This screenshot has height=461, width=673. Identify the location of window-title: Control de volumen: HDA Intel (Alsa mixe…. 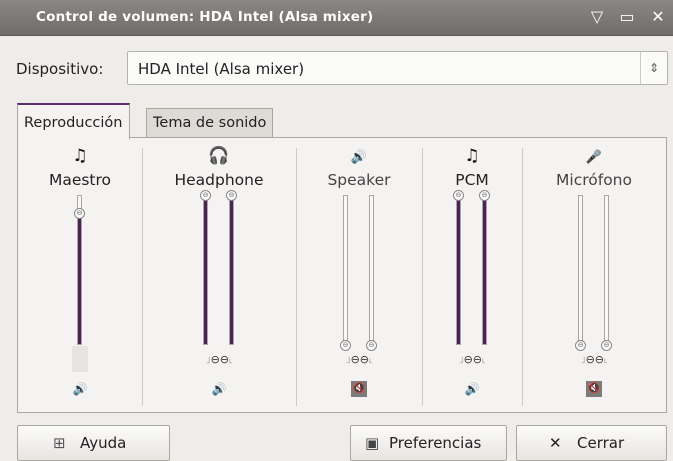
(205, 17).